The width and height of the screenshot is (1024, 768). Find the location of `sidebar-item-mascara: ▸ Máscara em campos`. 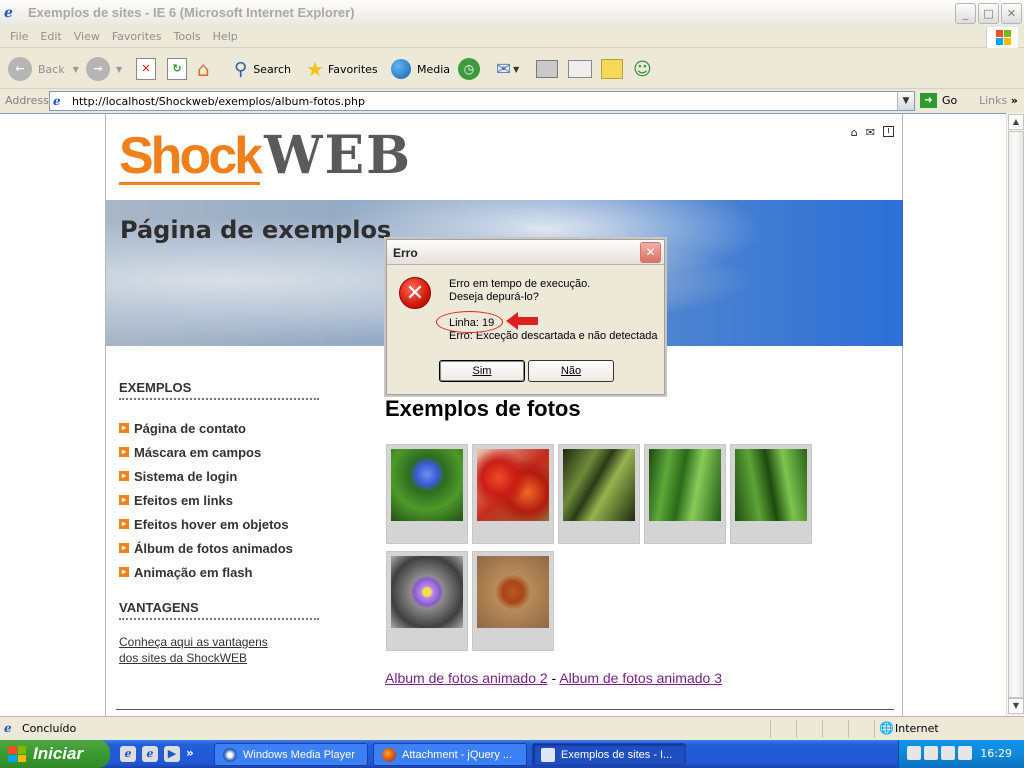

sidebar-item-mascara: ▸ Máscara em campos is located at coordinates (221, 452).